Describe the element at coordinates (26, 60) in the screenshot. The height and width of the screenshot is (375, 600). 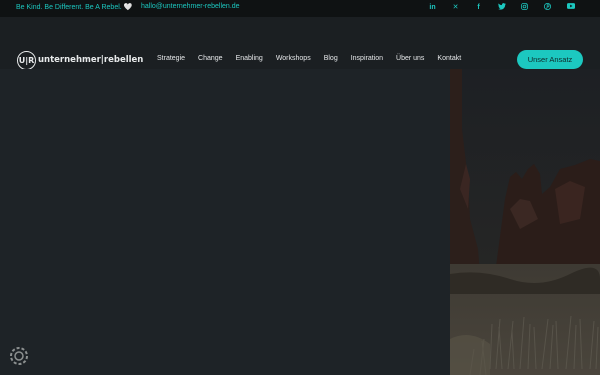
I see `logo-mark: U|R` at that location.